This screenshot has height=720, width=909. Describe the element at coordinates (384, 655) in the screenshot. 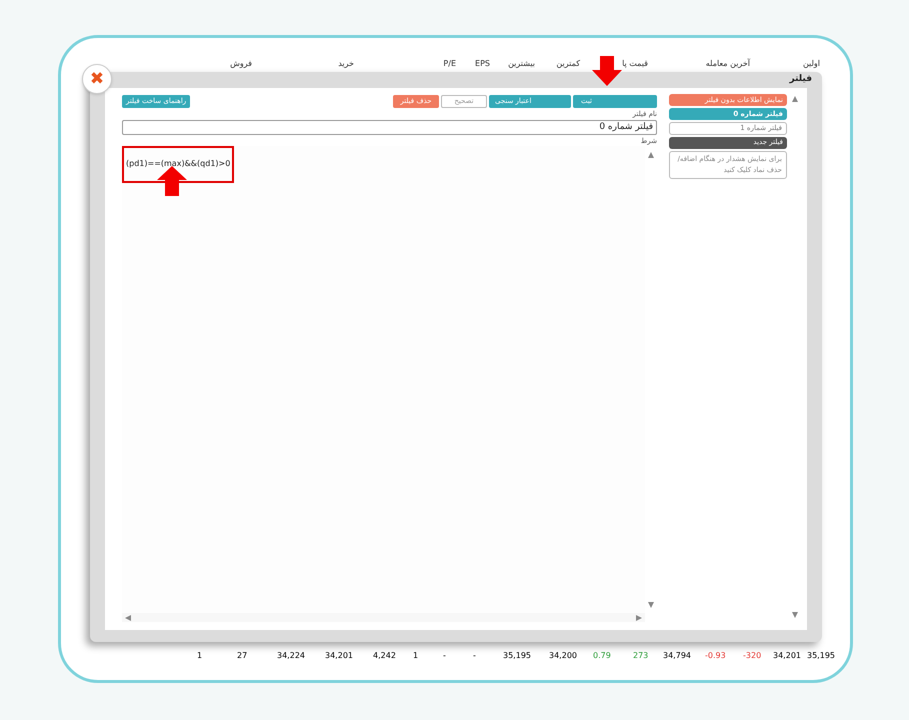

I see `table-cell: 4,242` at that location.